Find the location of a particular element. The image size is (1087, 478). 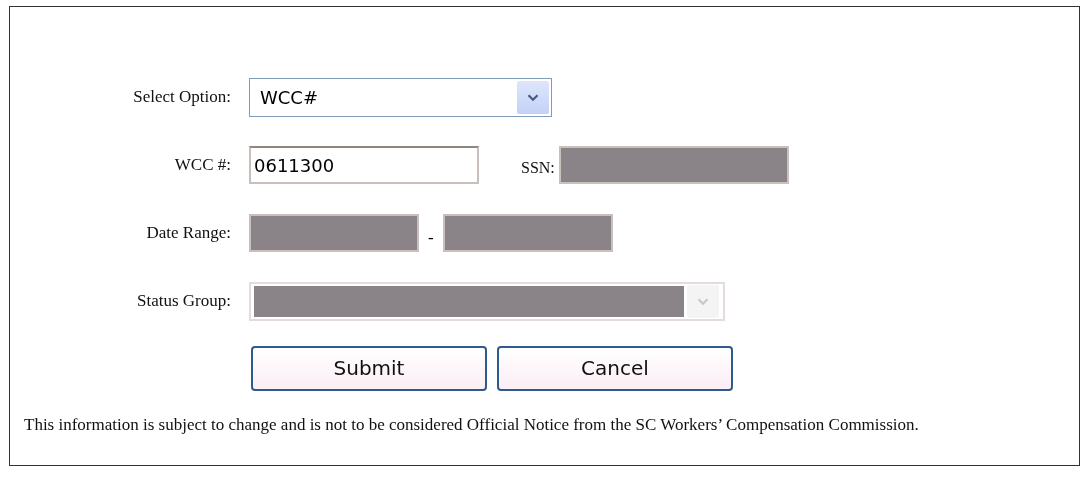

field-label: Select Option: is located at coordinates (182, 97).